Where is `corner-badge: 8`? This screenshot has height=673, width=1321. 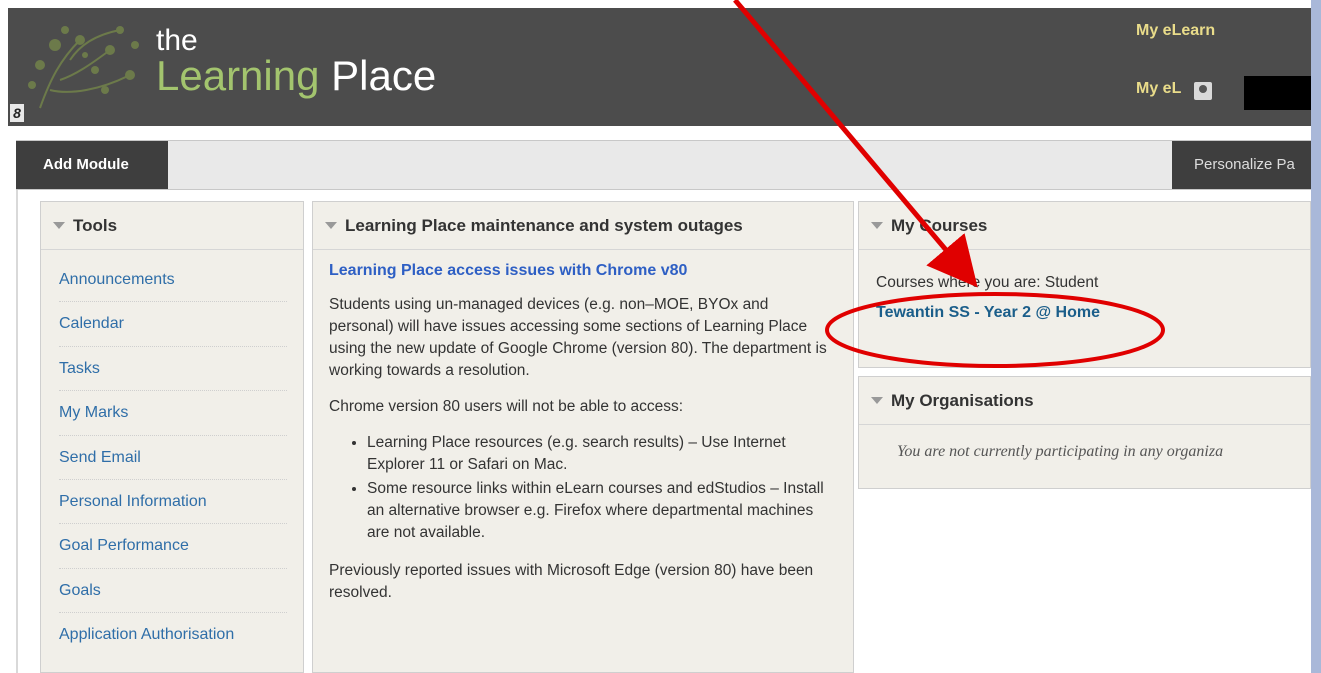
corner-badge: 8 is located at coordinates (17, 113).